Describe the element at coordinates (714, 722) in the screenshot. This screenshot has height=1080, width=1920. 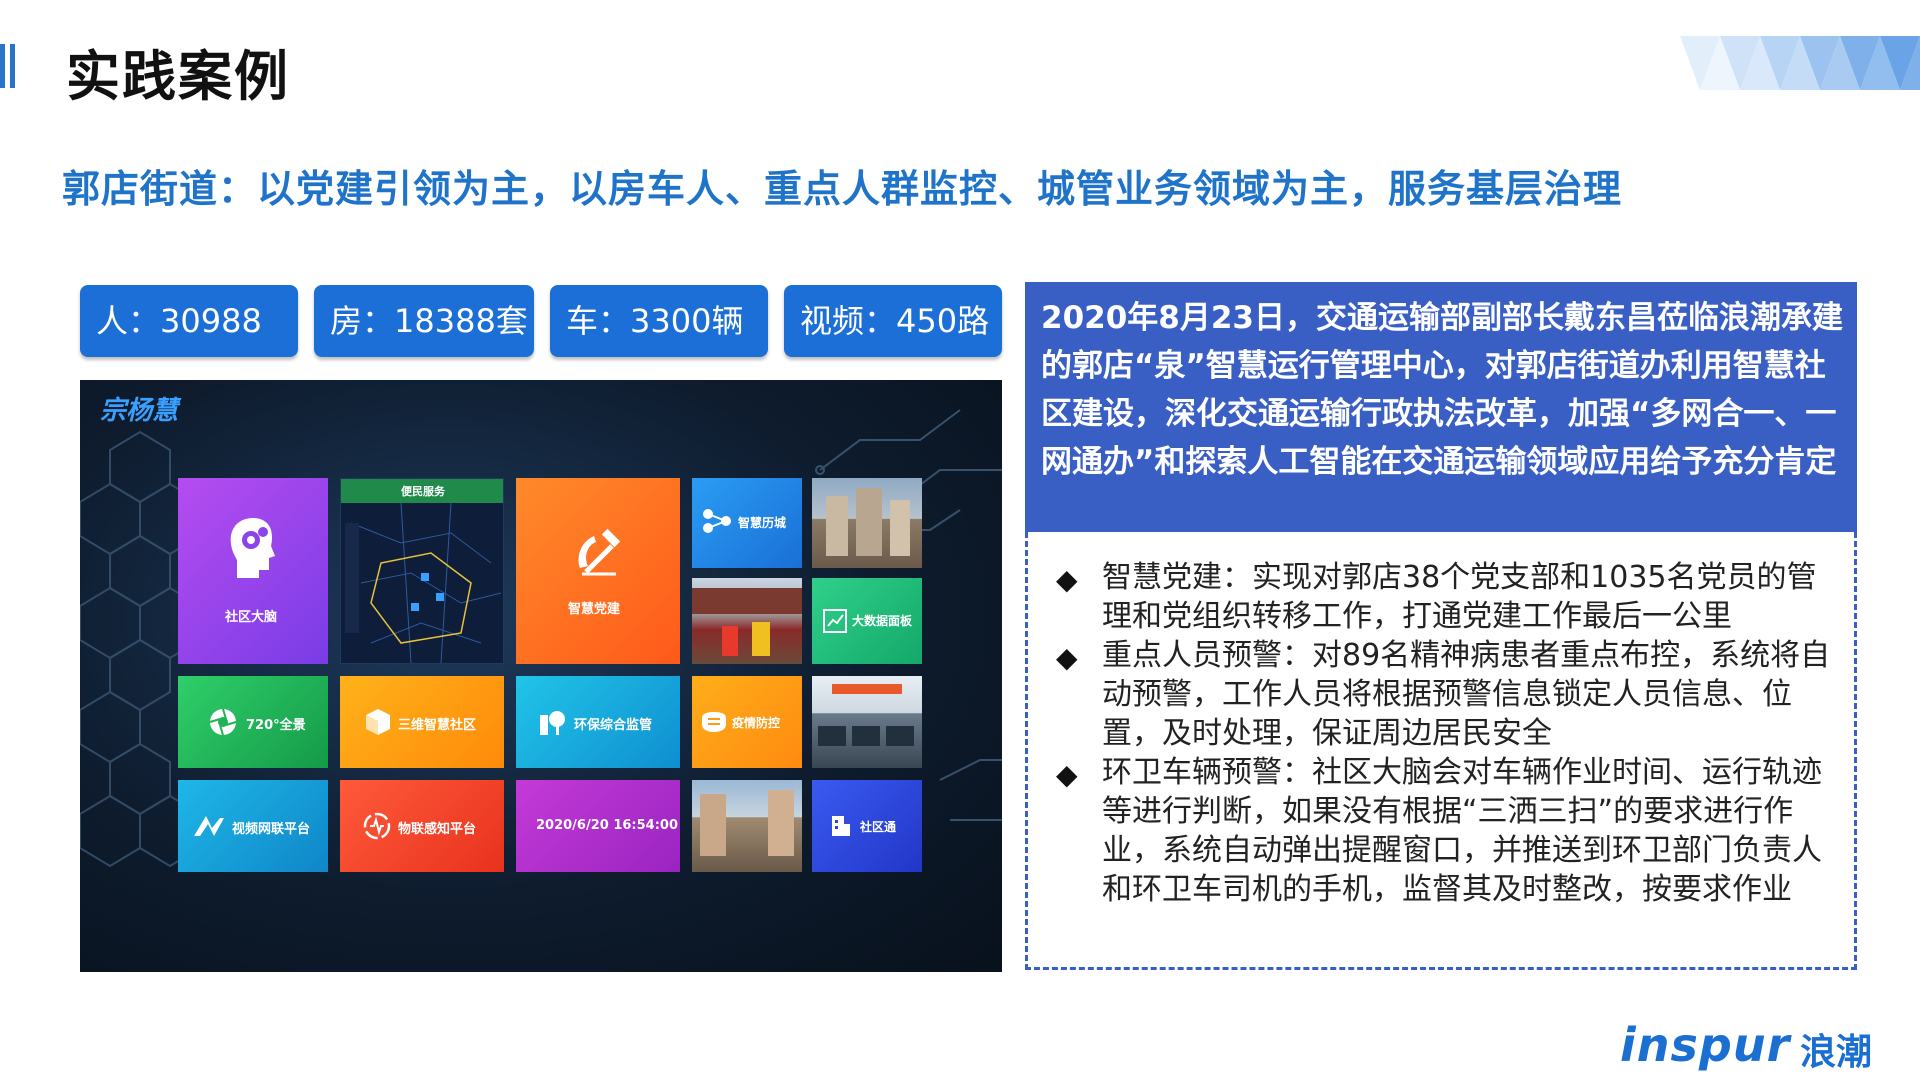
I see `mask-icon` at that location.